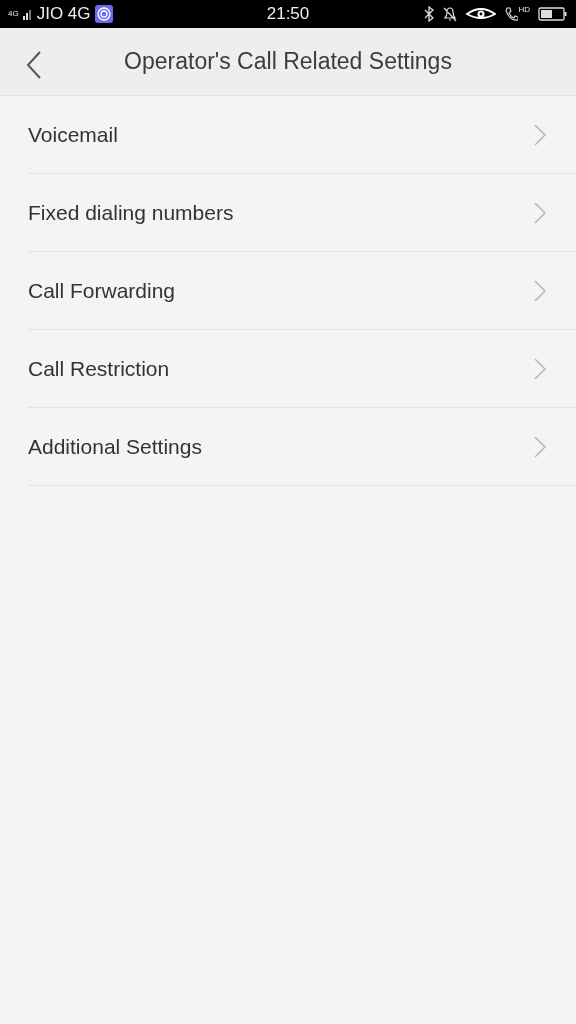 The height and width of the screenshot is (1024, 576). What do you see at coordinates (288, 14) in the screenshot?
I see `clock: 21:50` at bounding box center [288, 14].